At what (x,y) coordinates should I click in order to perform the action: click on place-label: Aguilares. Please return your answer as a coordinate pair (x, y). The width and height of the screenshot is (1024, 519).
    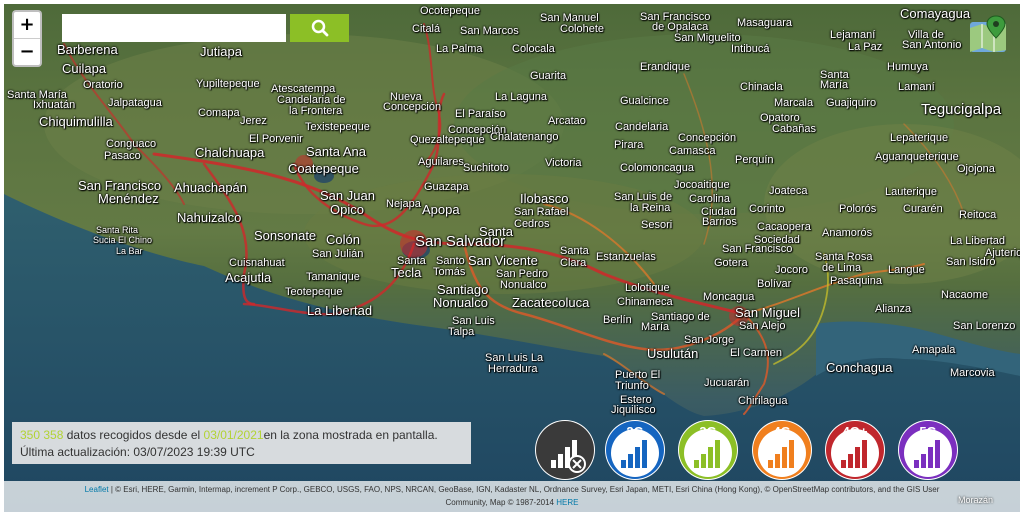
    Looking at the image, I should click on (441, 162).